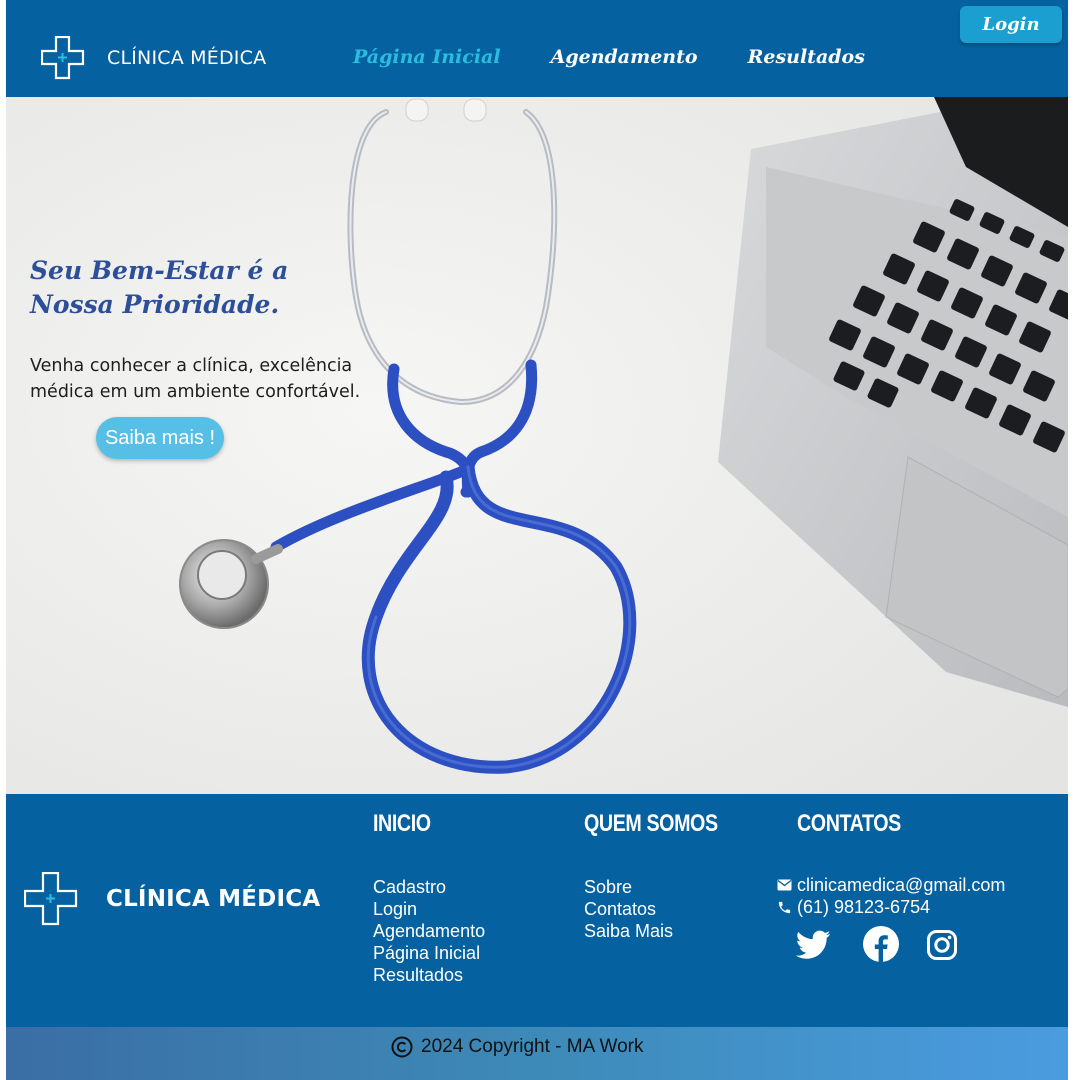 This screenshot has height=1080, width=1078. I want to click on nav-resultados: Resultados, so click(806, 57).